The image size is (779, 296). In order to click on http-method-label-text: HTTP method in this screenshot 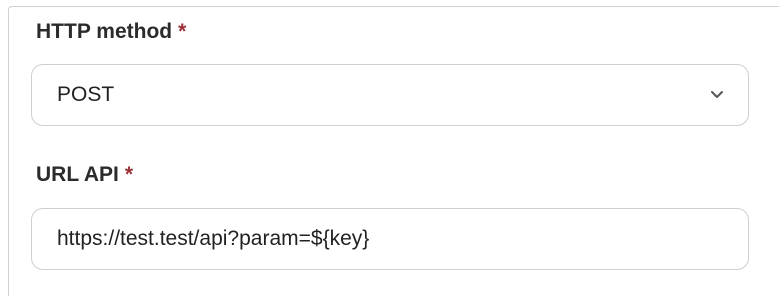, I will do `click(104, 31)`.